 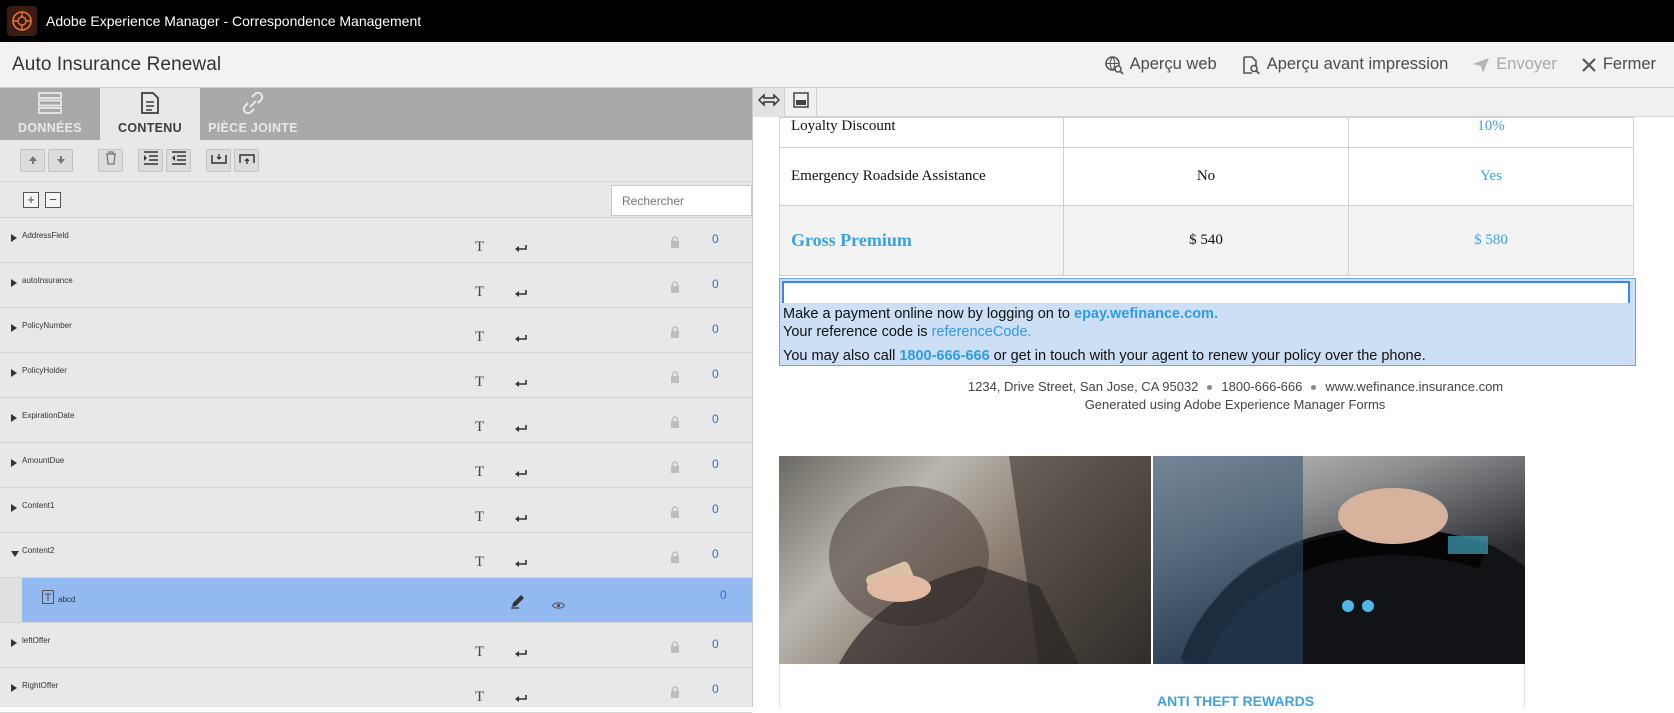 I want to click on page-break-after-button, so click(x=246, y=160).